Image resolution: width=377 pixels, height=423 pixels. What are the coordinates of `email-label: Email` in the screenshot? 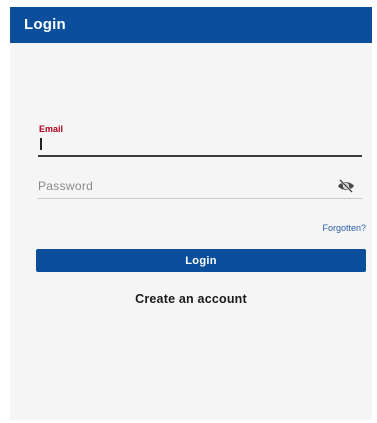 It's located at (51, 129).